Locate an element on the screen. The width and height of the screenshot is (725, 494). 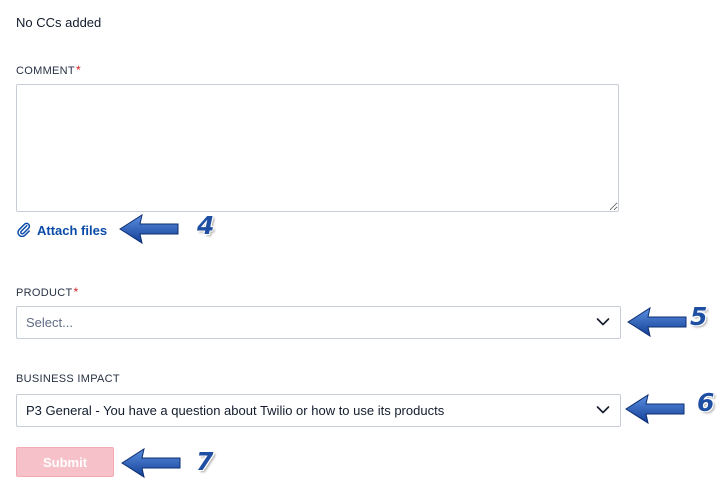
comment-label: COMMENT* is located at coordinates (48, 70).